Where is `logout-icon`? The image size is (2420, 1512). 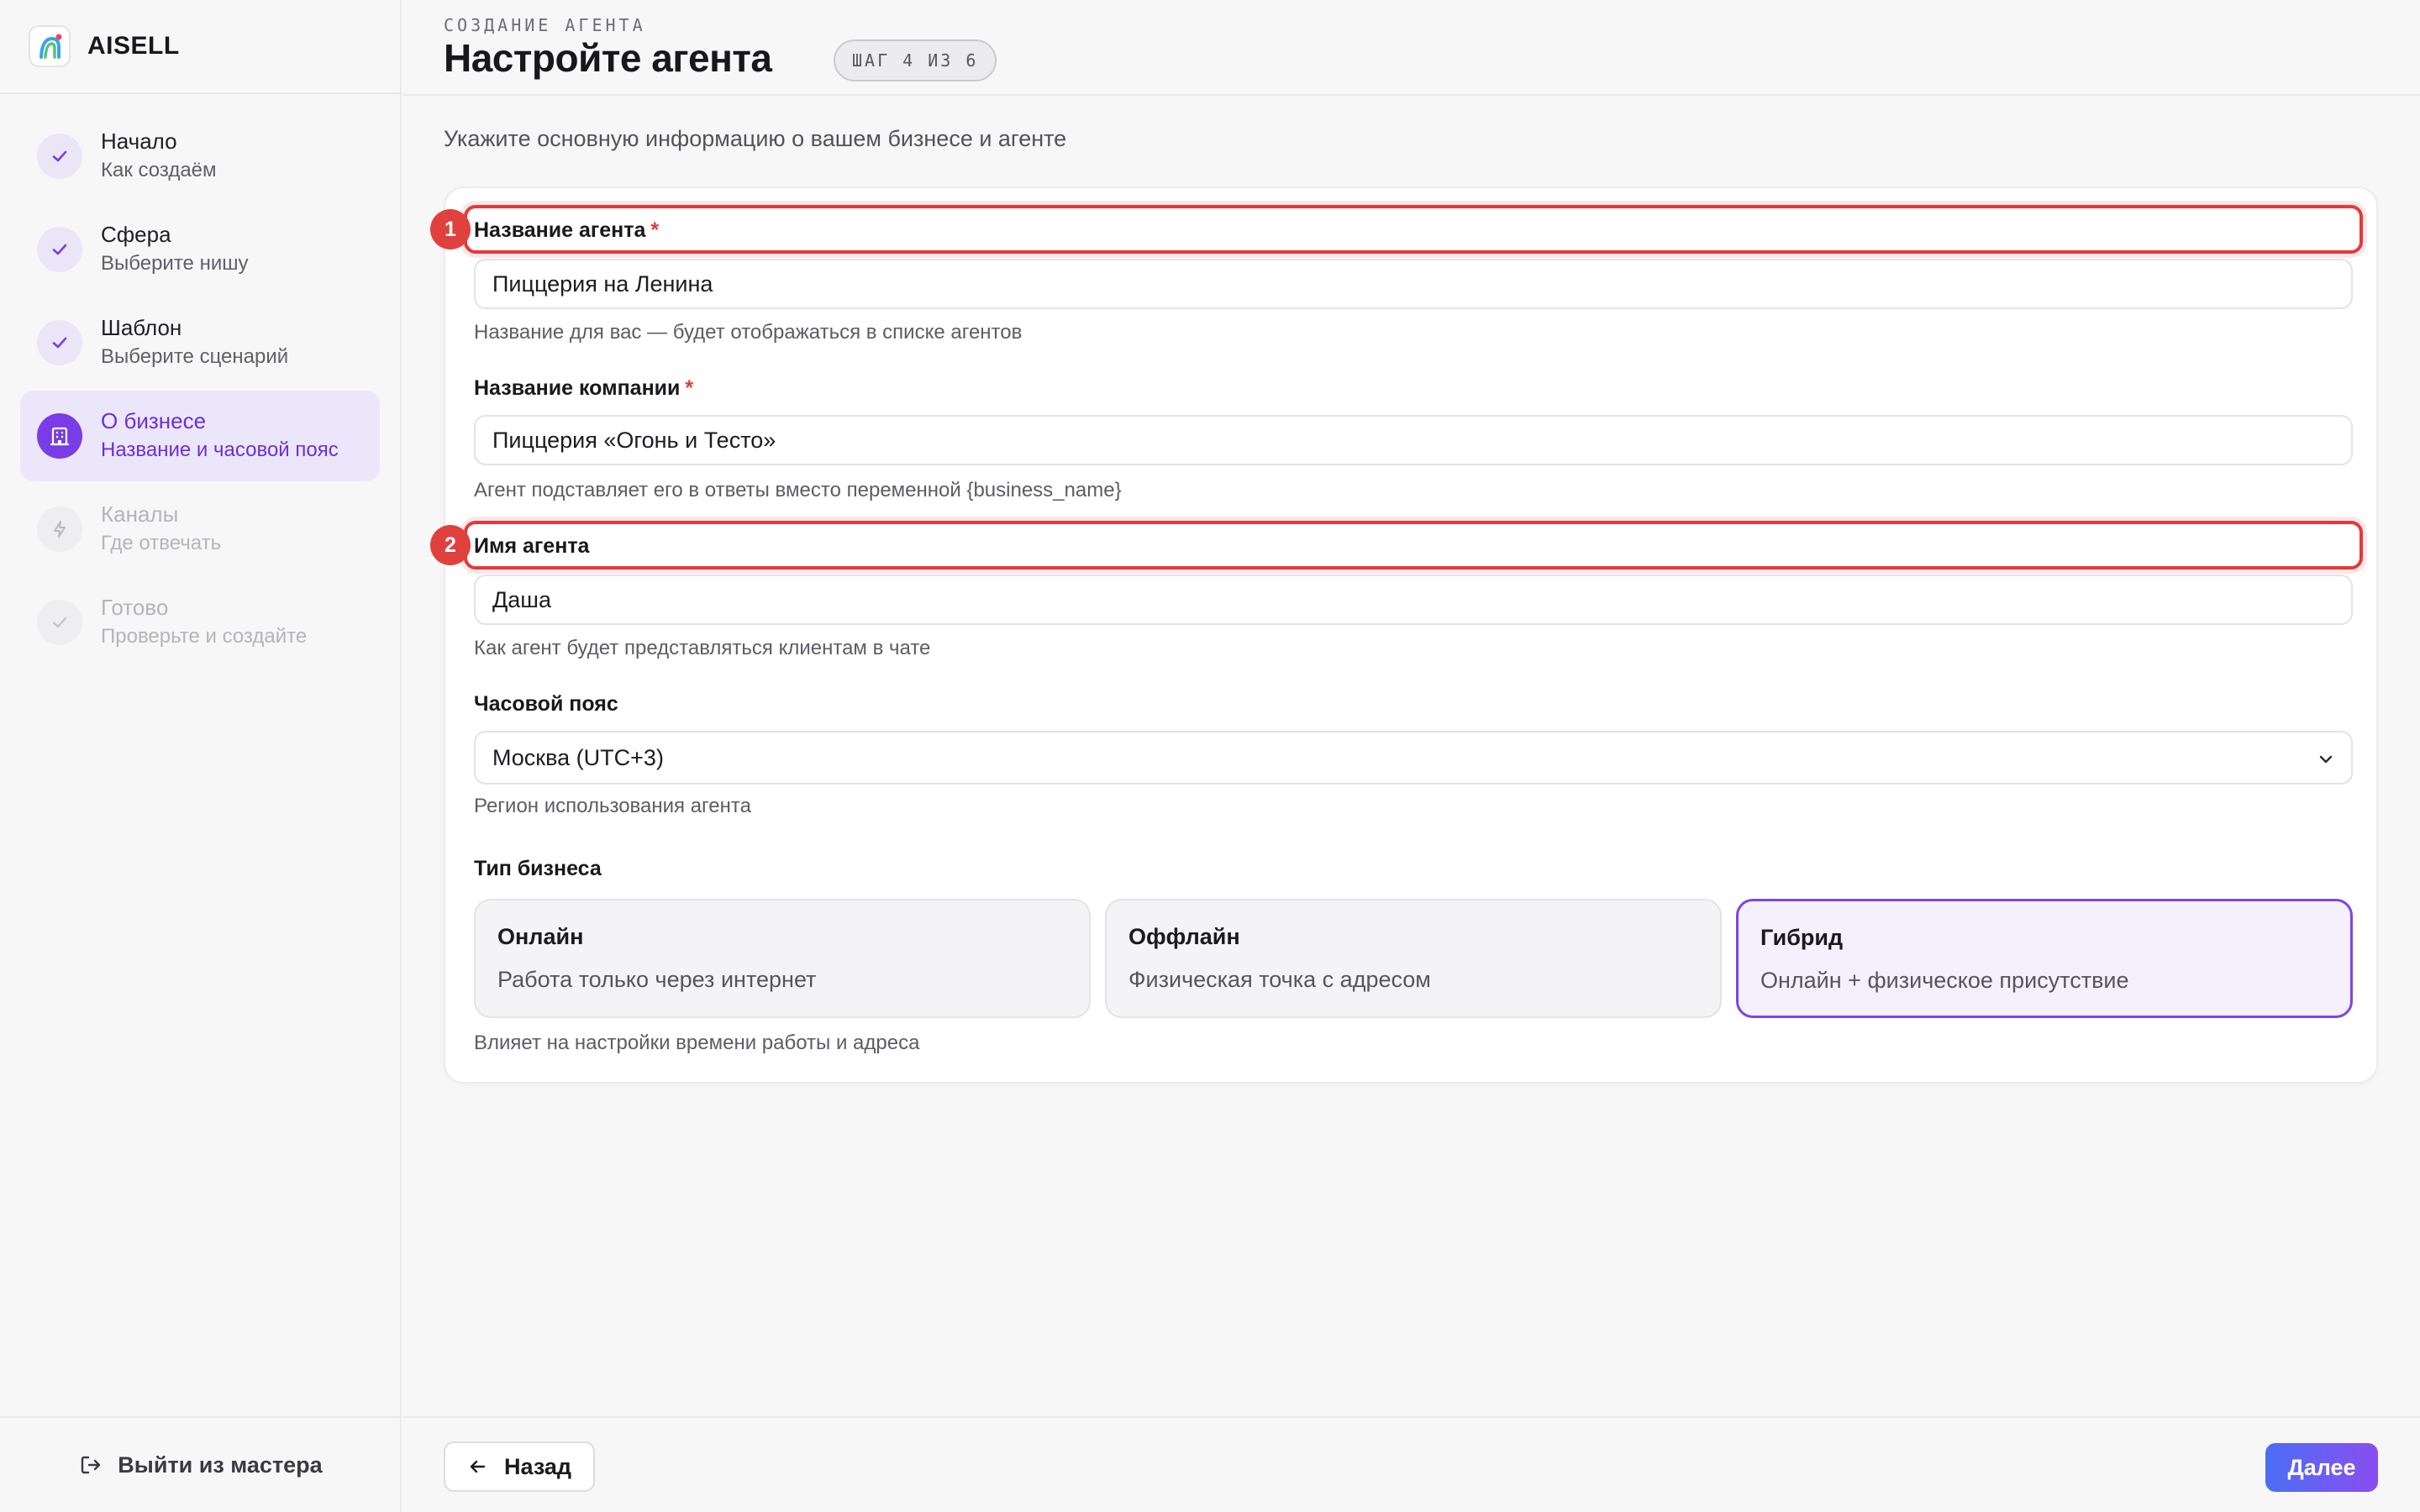
logout-icon is located at coordinates (92, 1465).